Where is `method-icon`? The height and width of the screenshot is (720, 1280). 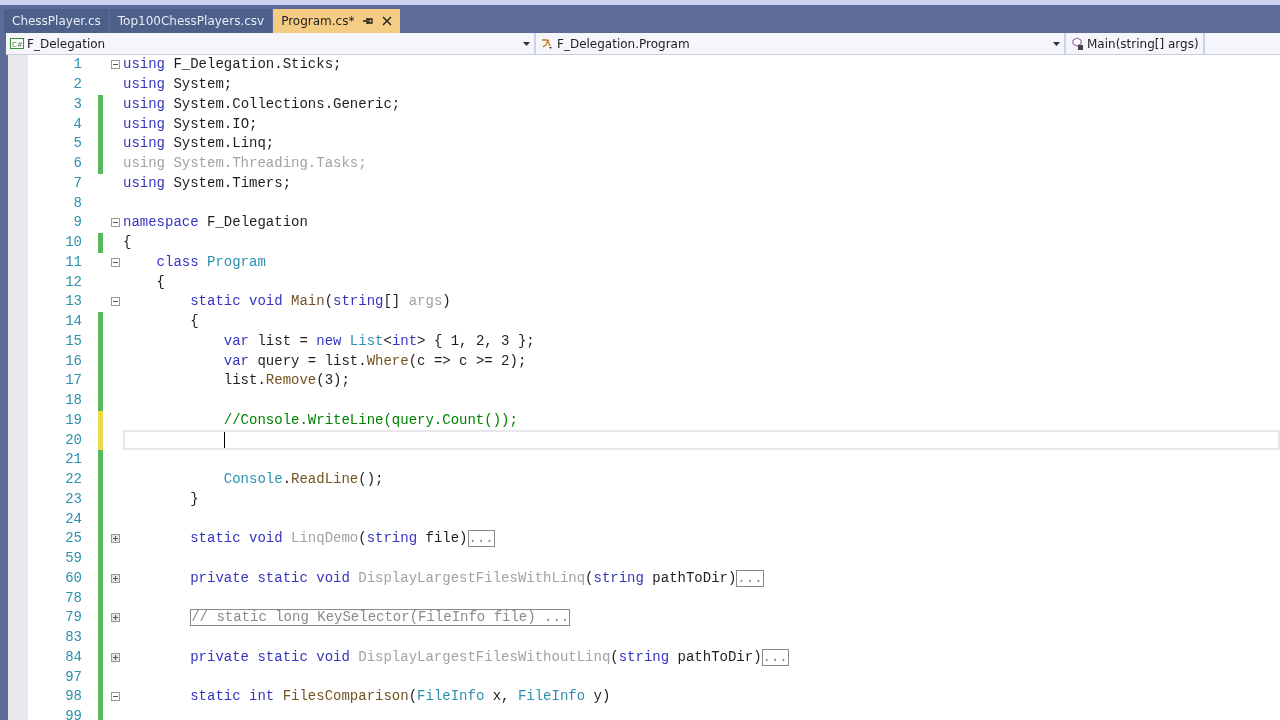
method-icon is located at coordinates (1077, 44).